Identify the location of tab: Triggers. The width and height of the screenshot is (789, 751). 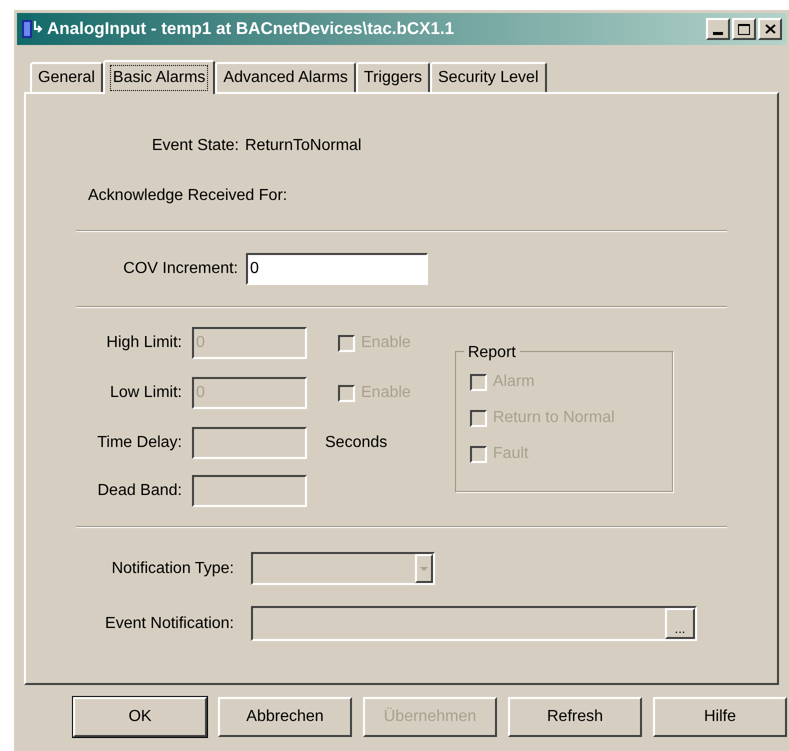
(393, 77).